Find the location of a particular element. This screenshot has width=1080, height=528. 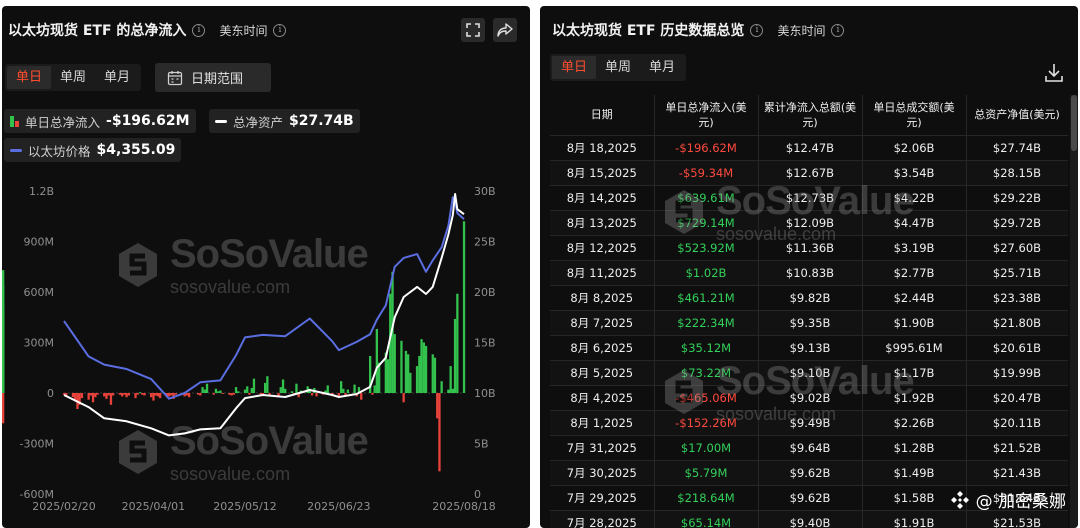

cell-cumulative: $9.62B is located at coordinates (810, 473).